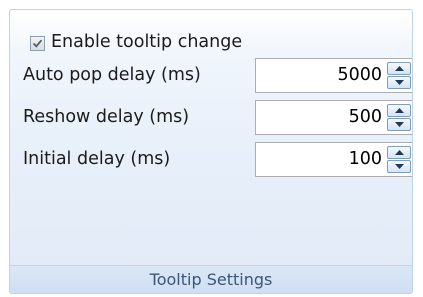  What do you see at coordinates (359, 75) in the screenshot?
I see `auto-pop-delay-value: 5000` at bounding box center [359, 75].